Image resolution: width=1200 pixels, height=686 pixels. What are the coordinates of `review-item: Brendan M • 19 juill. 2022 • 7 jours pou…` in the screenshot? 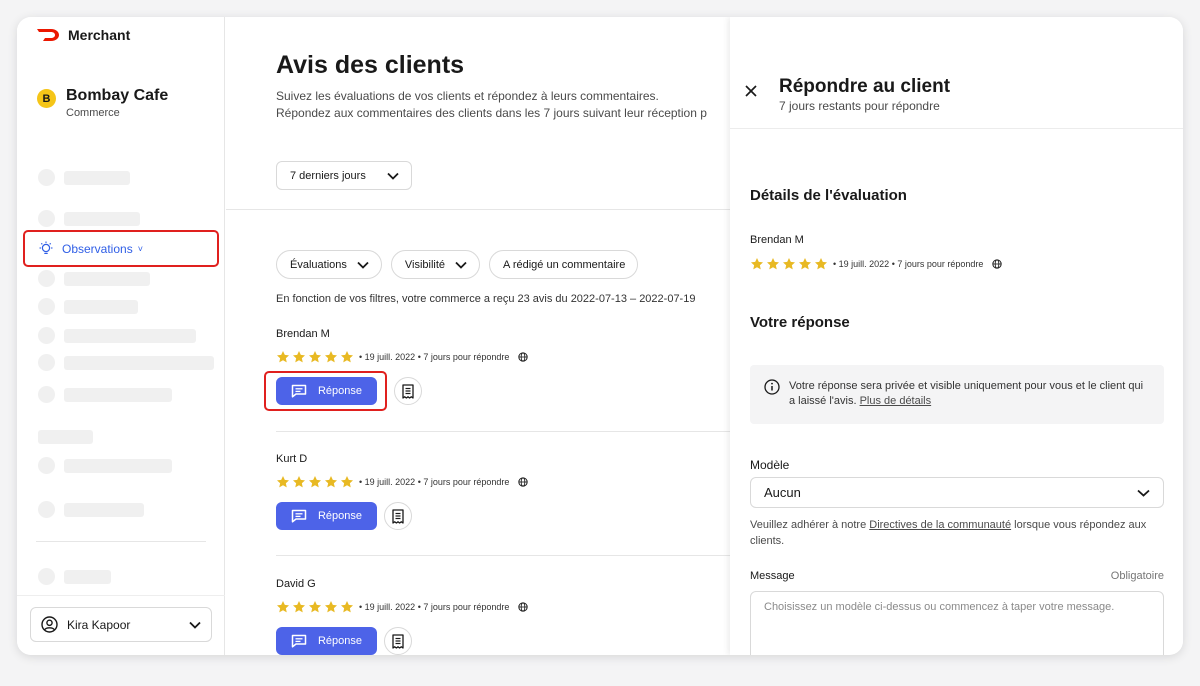 It's located at (500, 369).